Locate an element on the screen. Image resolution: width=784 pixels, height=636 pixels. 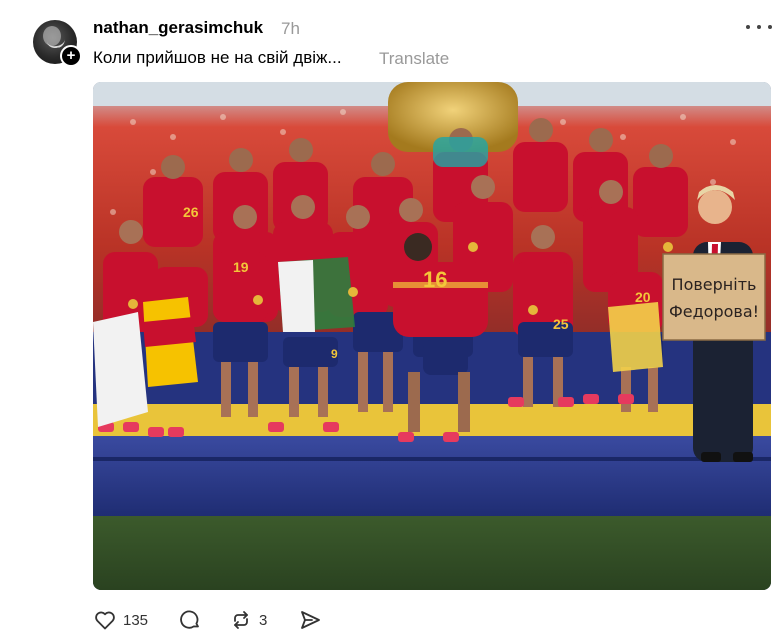
like-count: 135 is located at coordinates (136, 620).